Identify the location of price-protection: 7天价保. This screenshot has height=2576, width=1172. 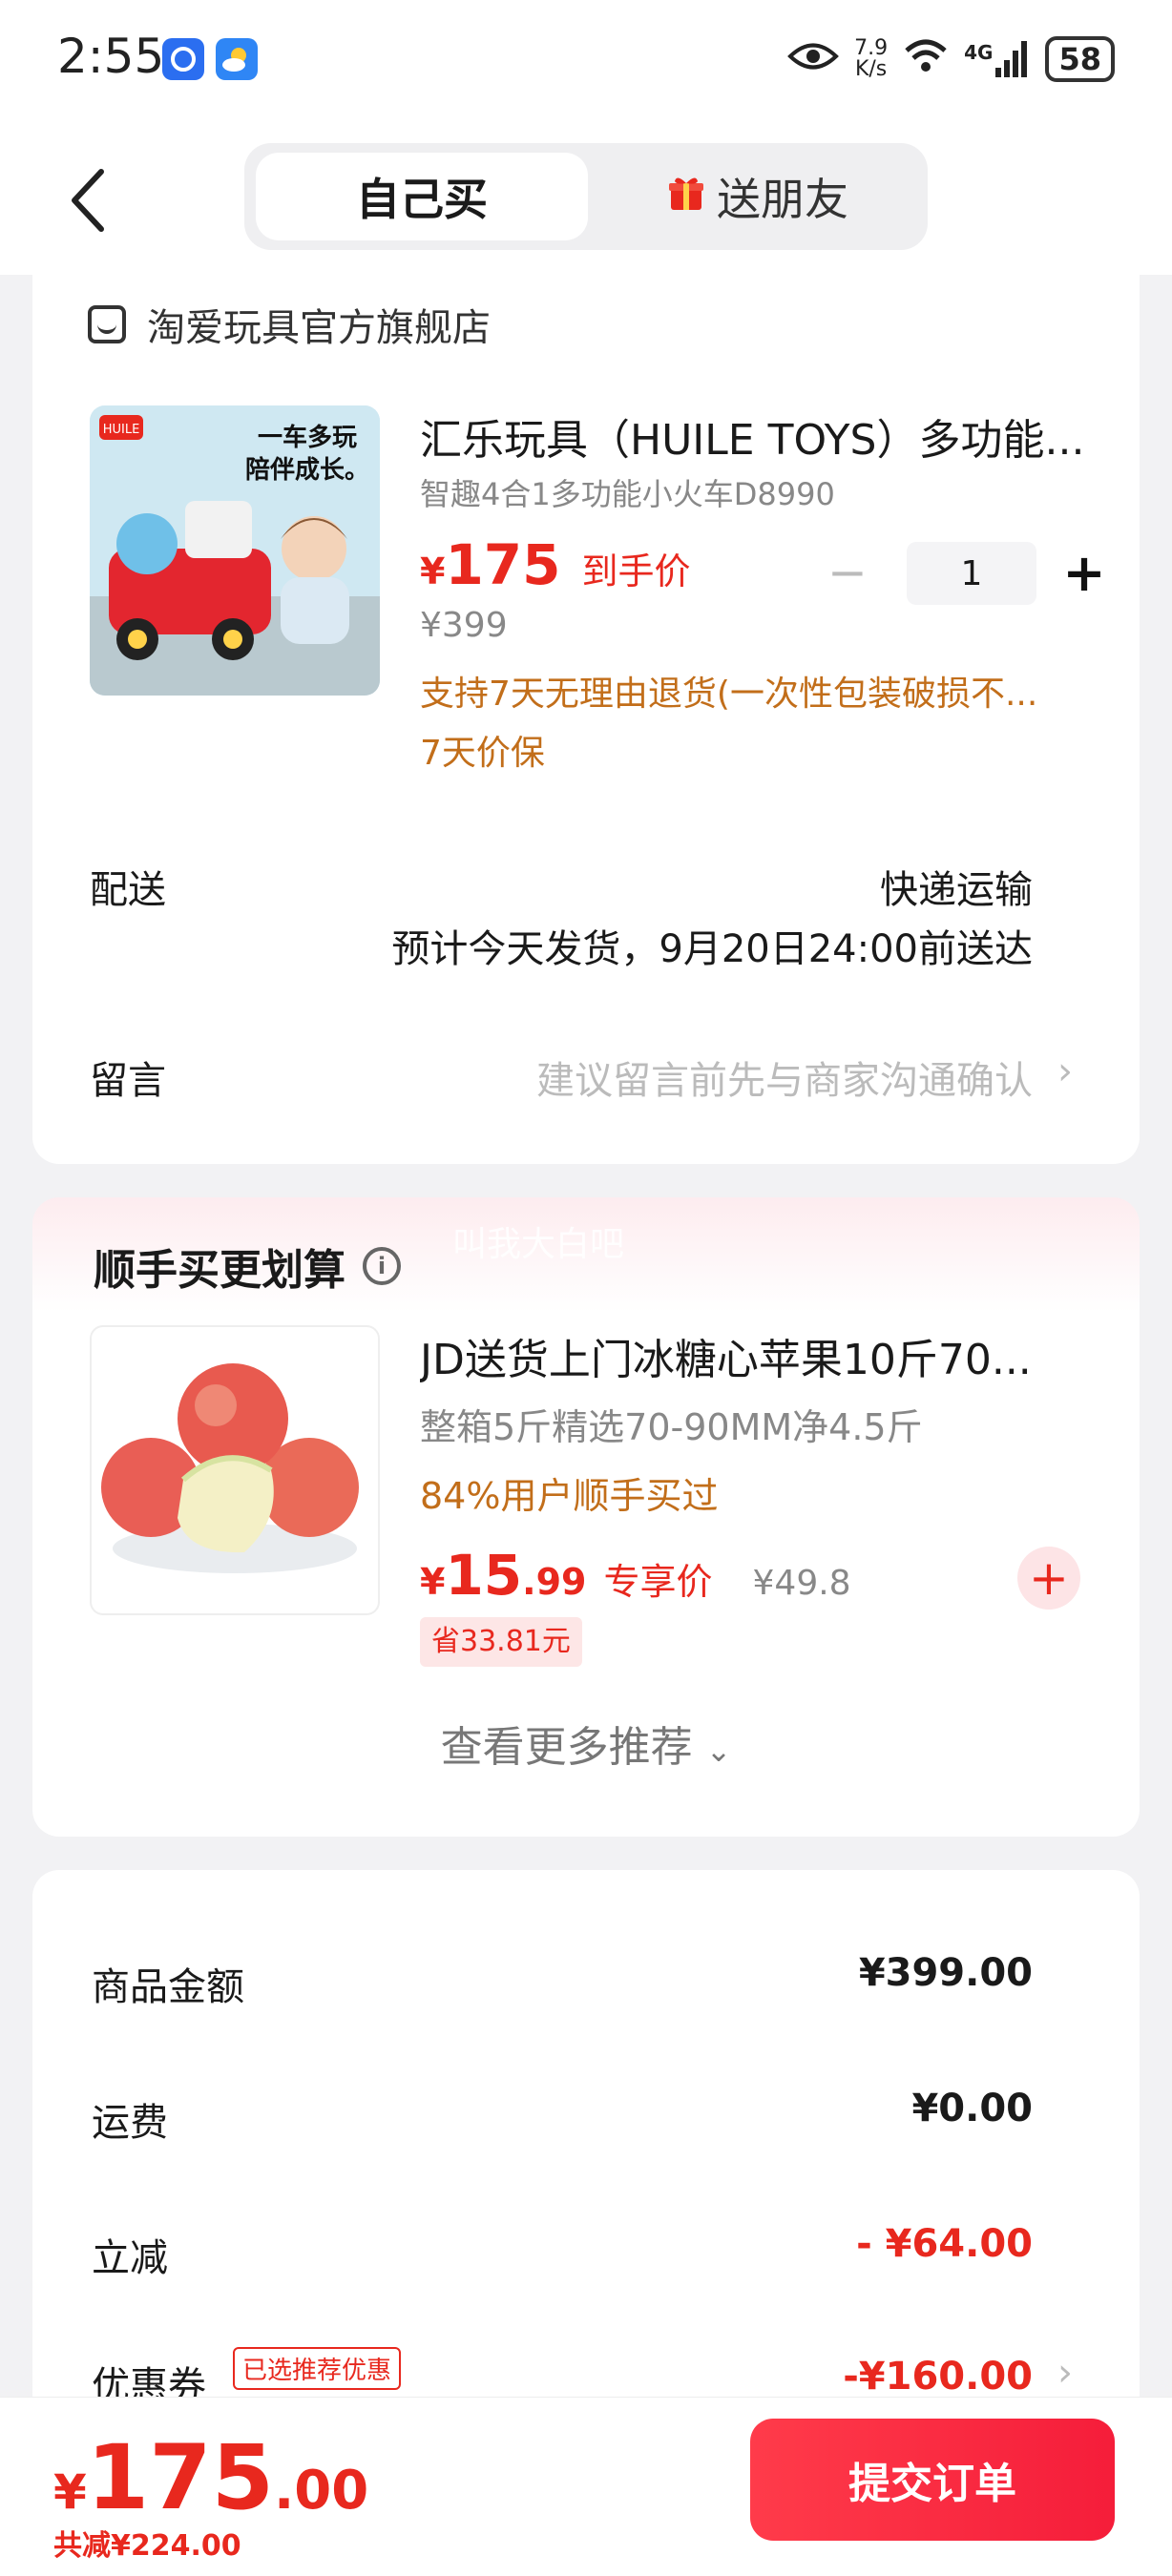
(482, 750).